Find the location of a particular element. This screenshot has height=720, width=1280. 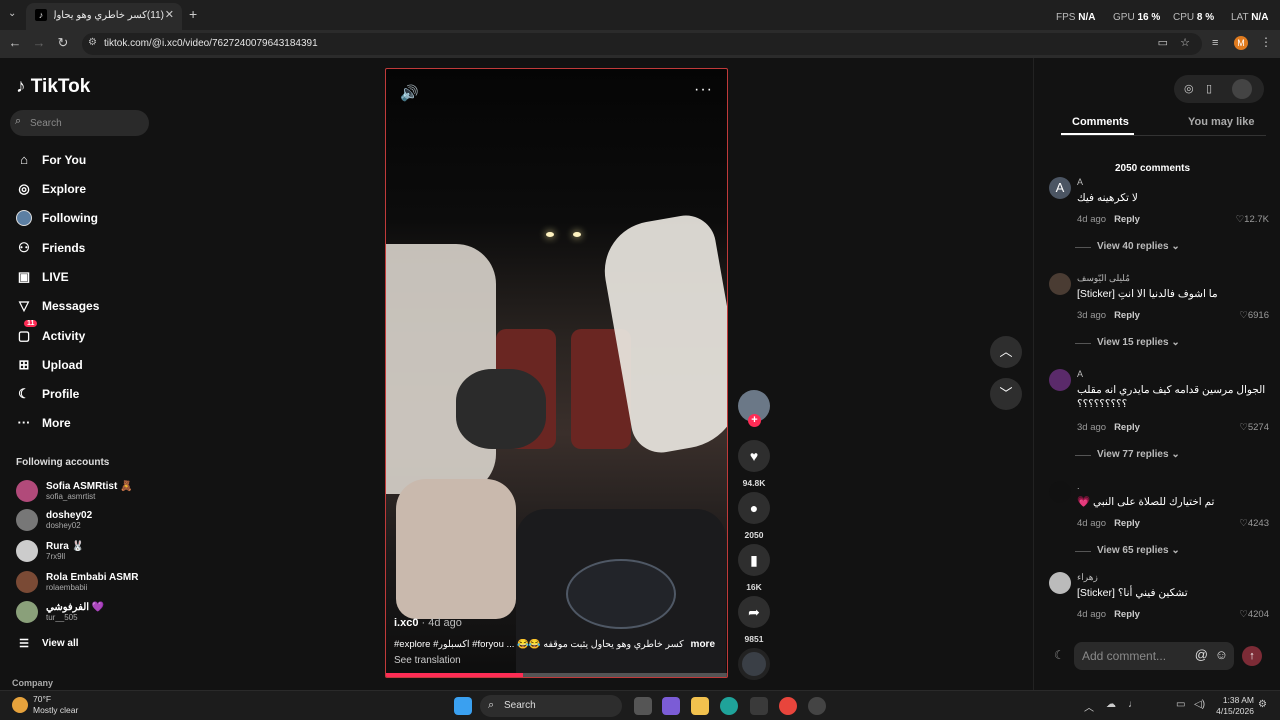

edge-icon is located at coordinates (729, 706).